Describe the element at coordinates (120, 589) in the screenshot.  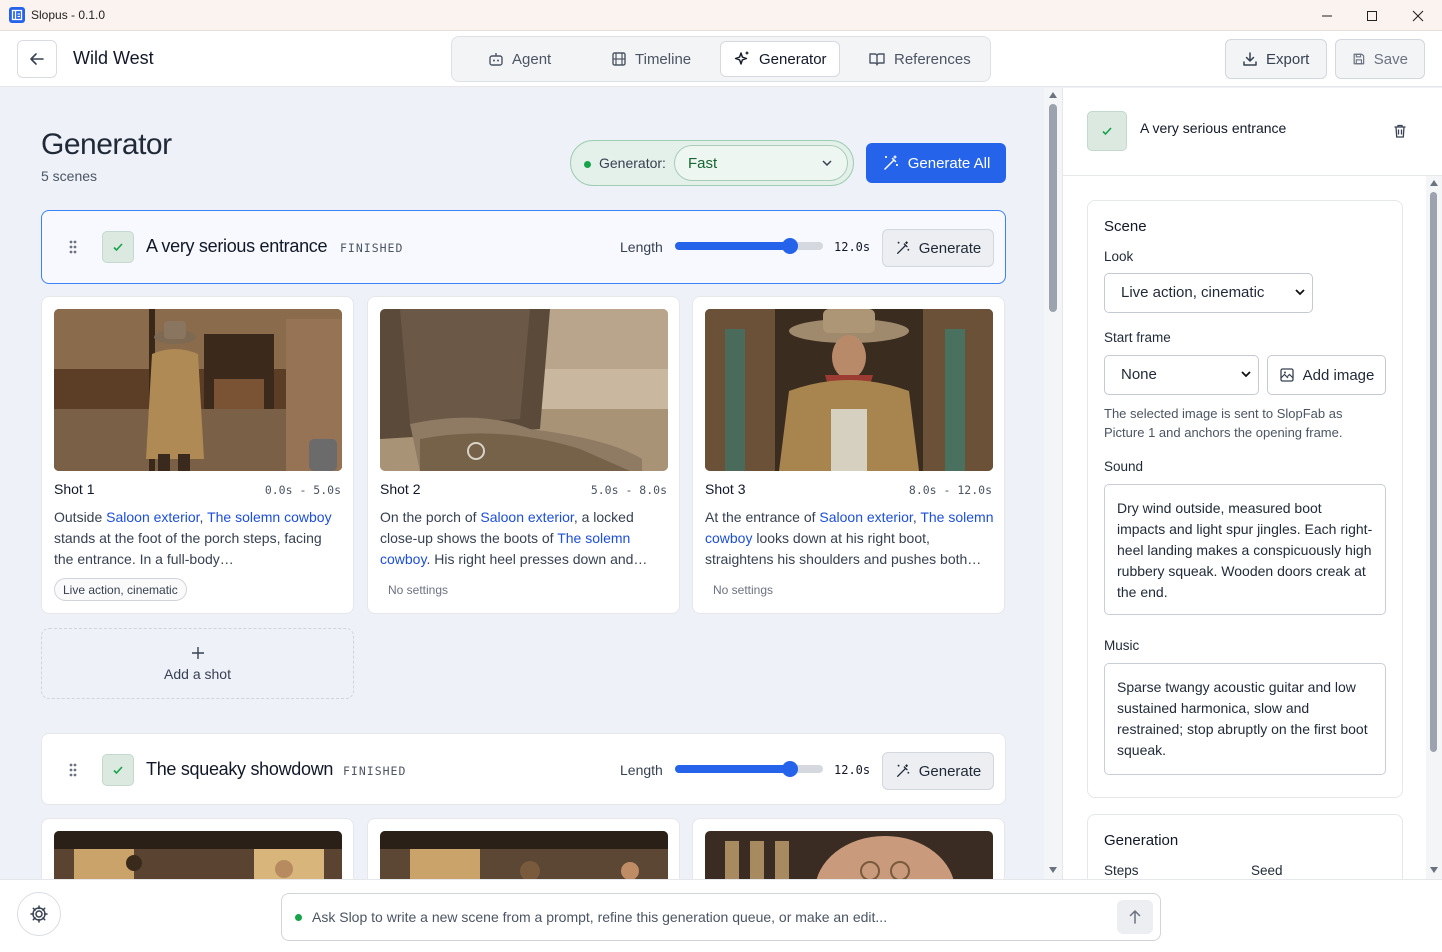
I see `look-tag: Live action, cinematic` at that location.